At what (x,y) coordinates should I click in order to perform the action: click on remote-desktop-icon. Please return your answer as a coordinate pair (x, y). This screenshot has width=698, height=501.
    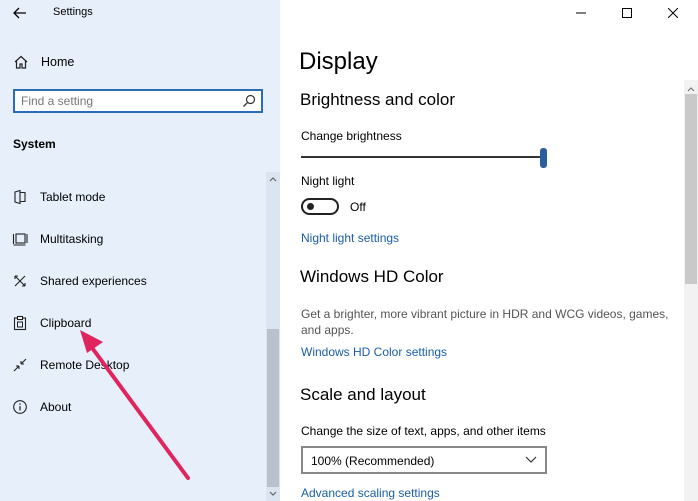
    Looking at the image, I should click on (20, 365).